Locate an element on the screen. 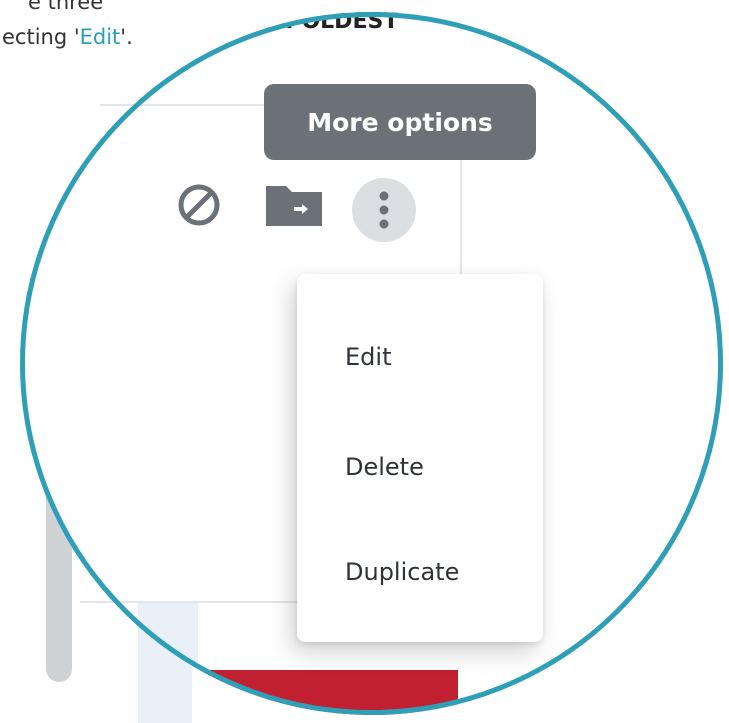 The height and width of the screenshot is (723, 729). folder-move-icon is located at coordinates (294, 206).